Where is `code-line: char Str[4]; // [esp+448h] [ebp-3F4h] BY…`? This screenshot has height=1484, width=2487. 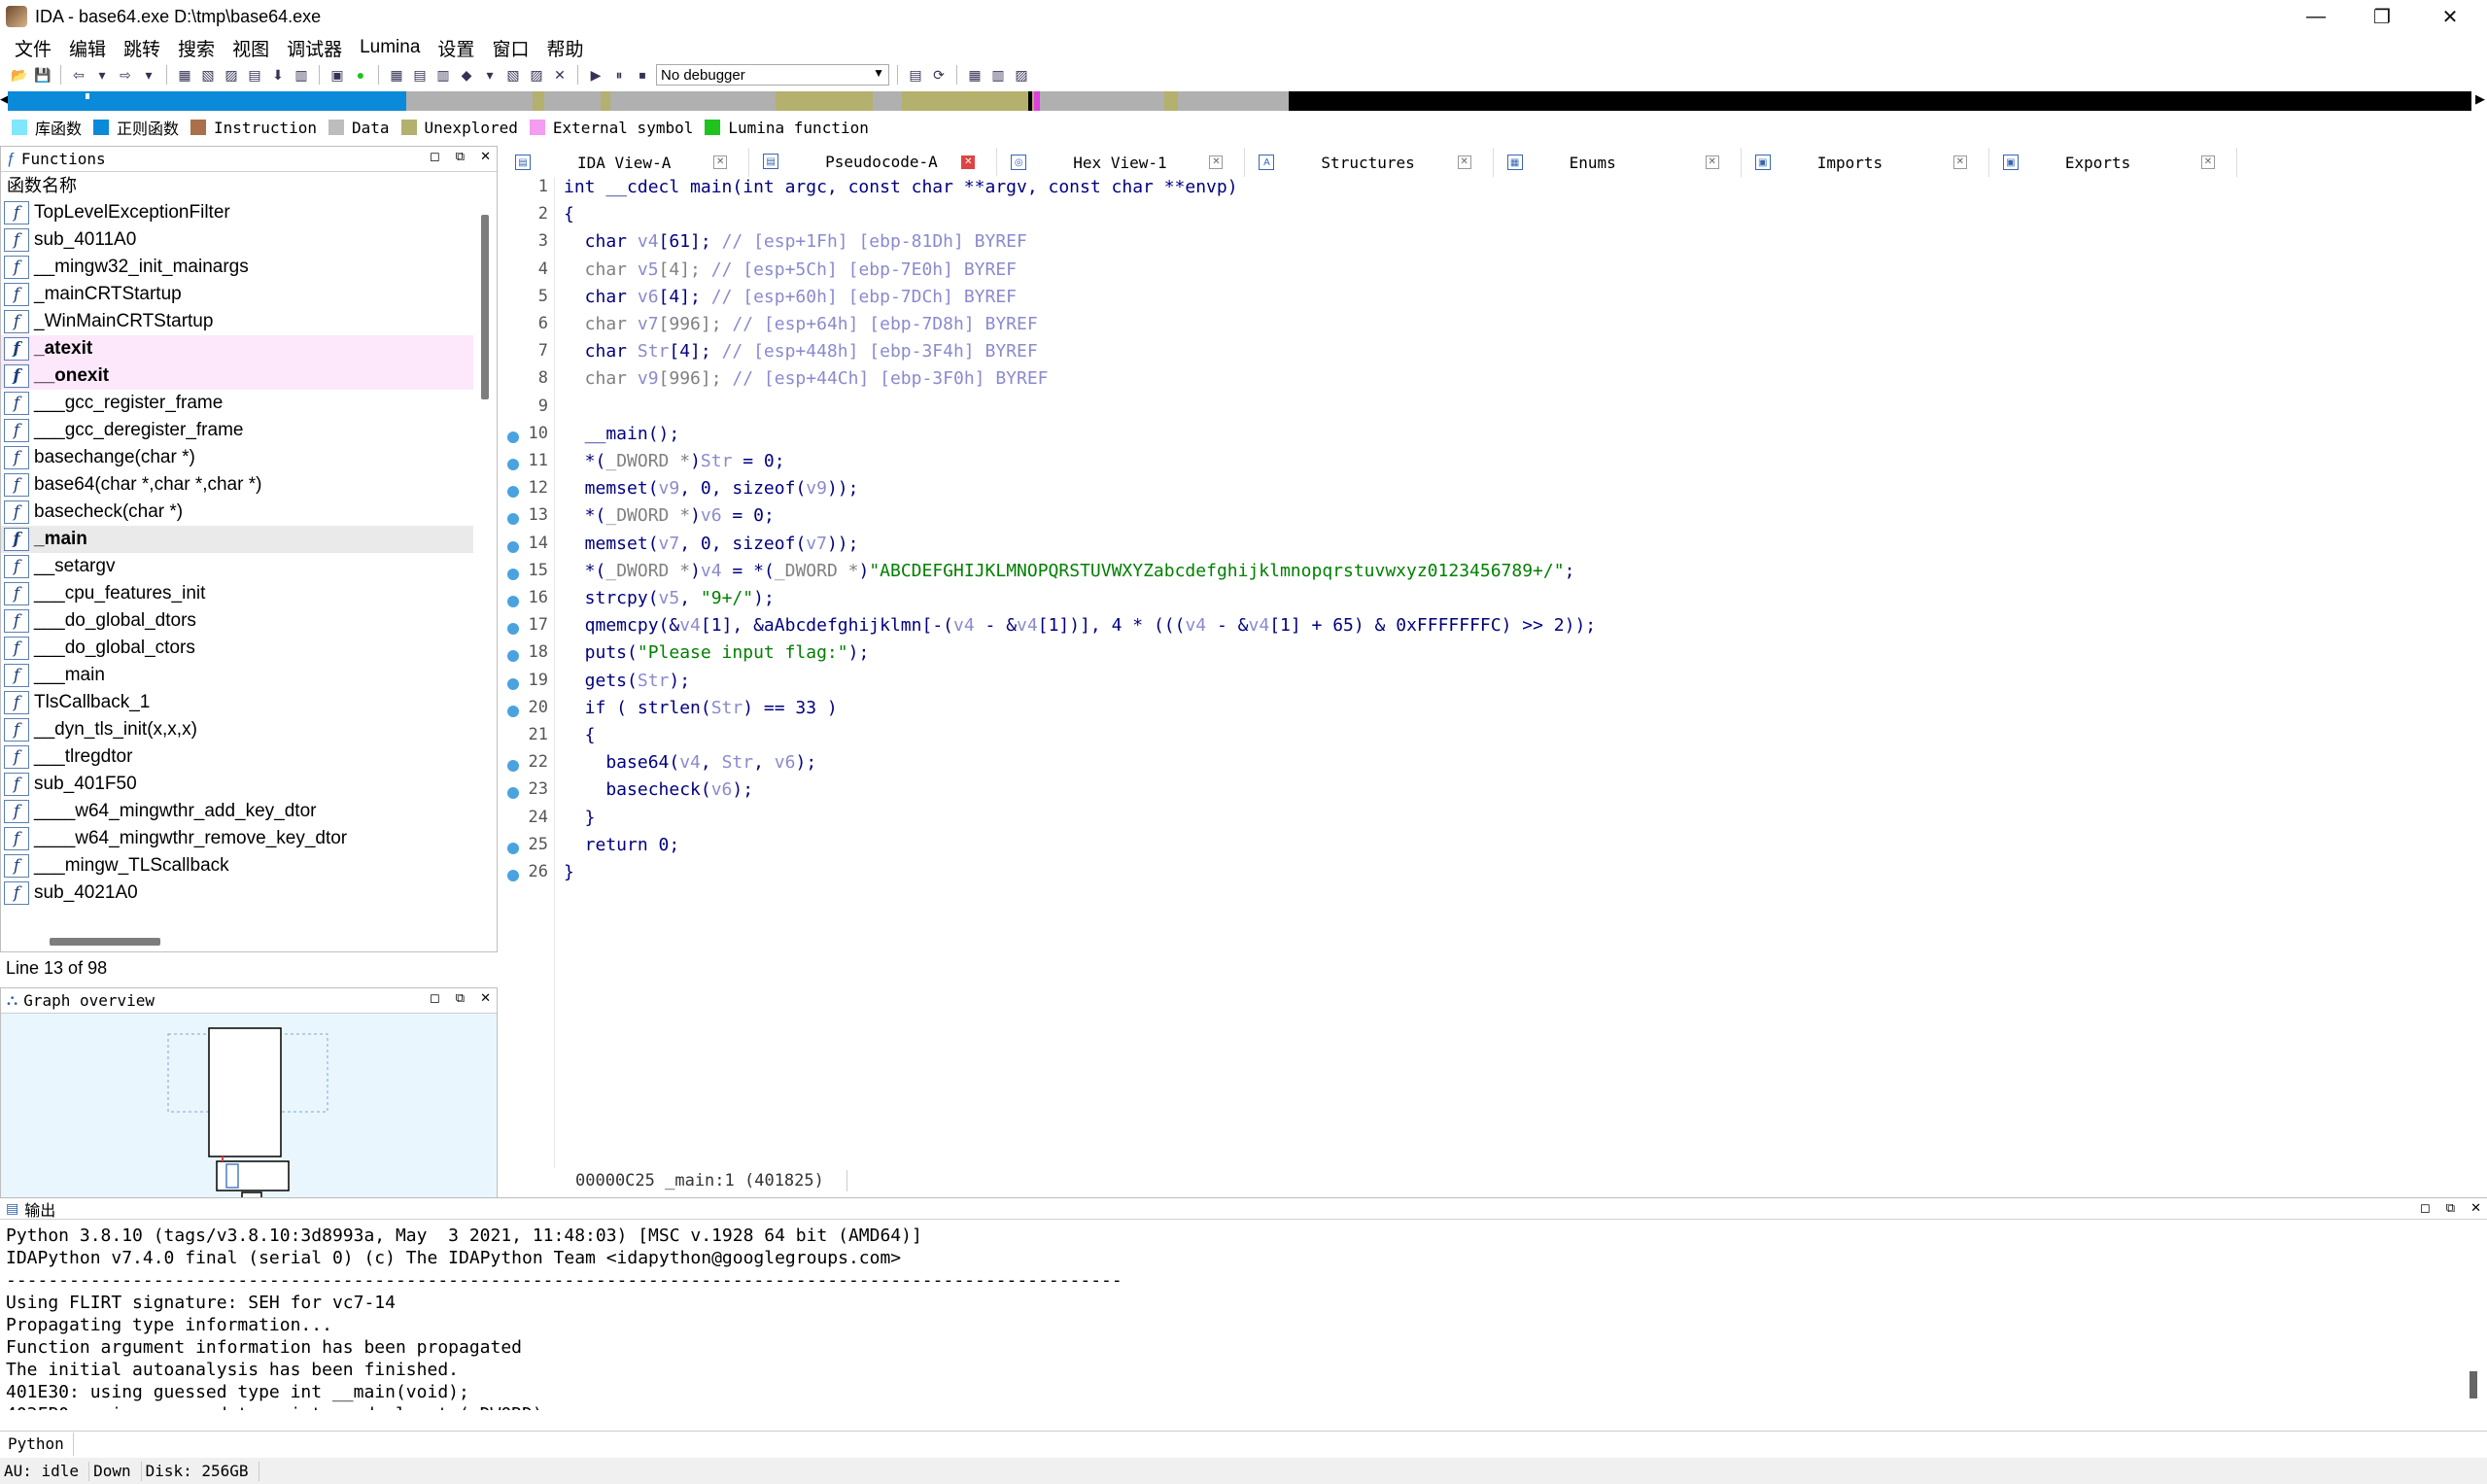
code-line: char Str[4]; // [esp+448h] [ebp-3F4h] BY… is located at coordinates (801, 351).